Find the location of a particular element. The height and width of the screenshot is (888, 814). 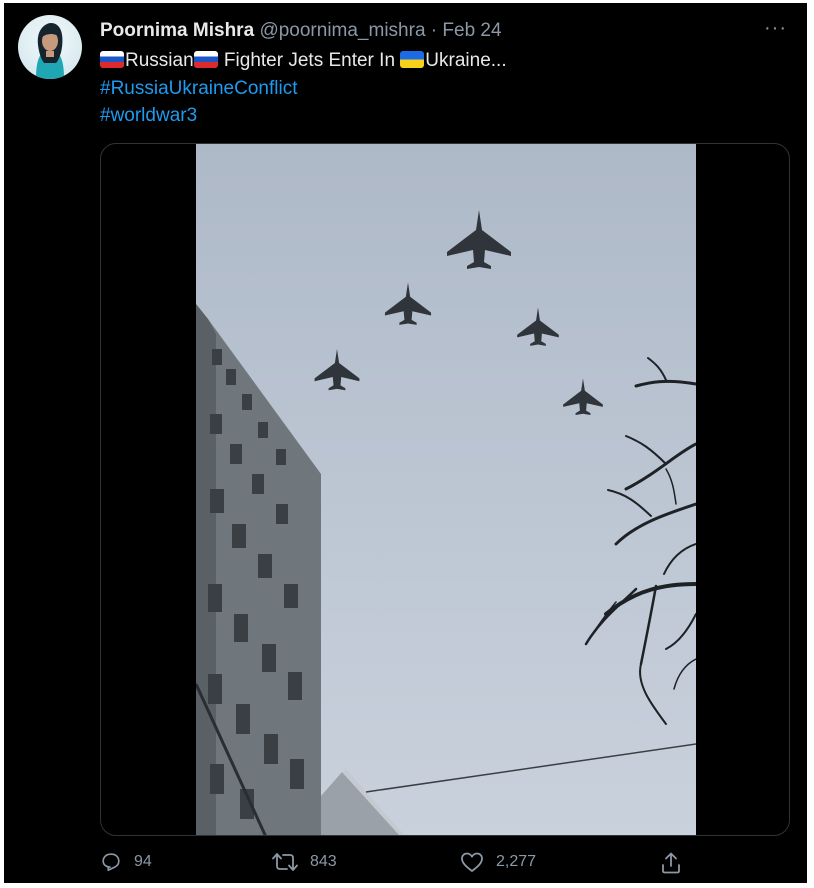

author-avatar is located at coordinates (50, 47).